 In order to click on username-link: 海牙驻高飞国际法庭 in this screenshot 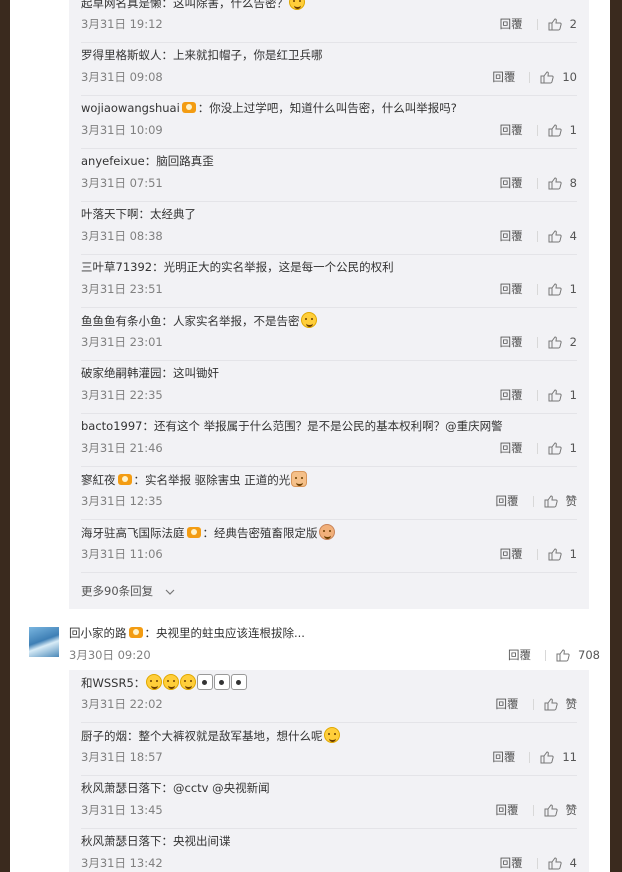, I will do `click(133, 533)`.